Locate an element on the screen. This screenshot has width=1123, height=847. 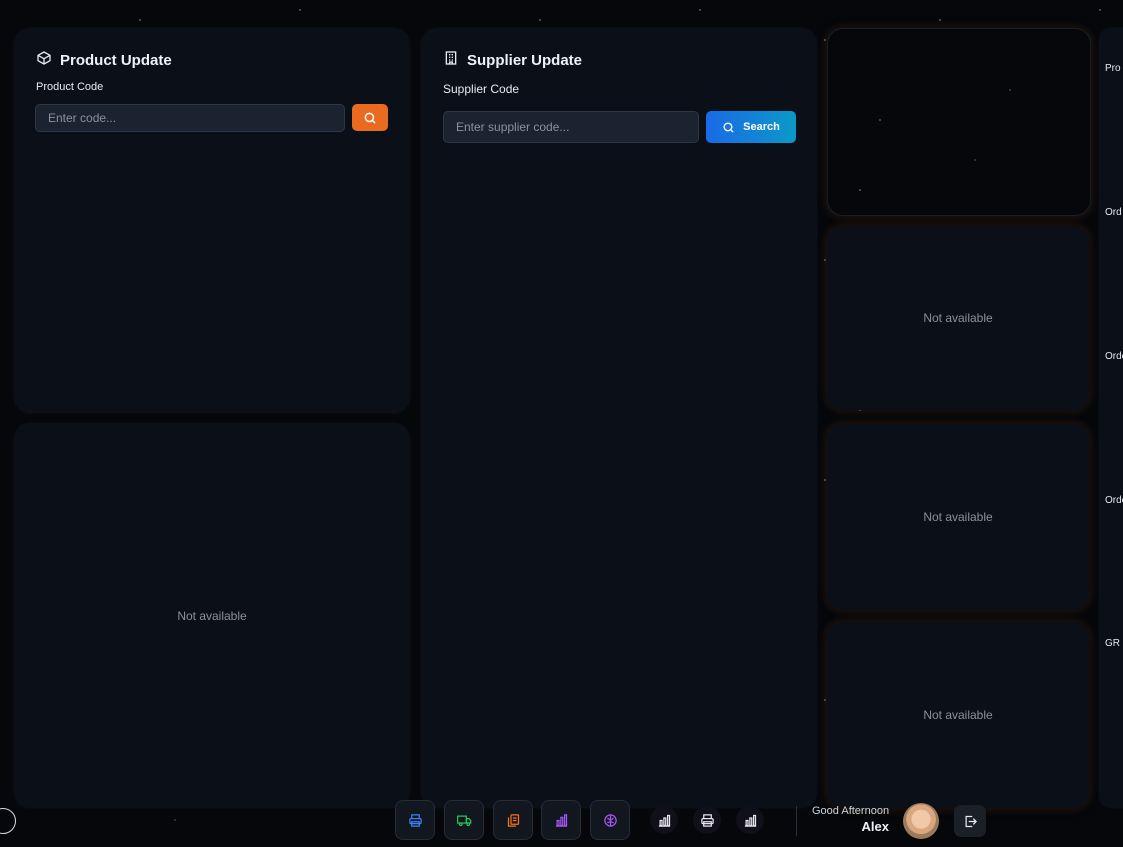
right-edge-sidebar is located at coordinates (1111, 418).